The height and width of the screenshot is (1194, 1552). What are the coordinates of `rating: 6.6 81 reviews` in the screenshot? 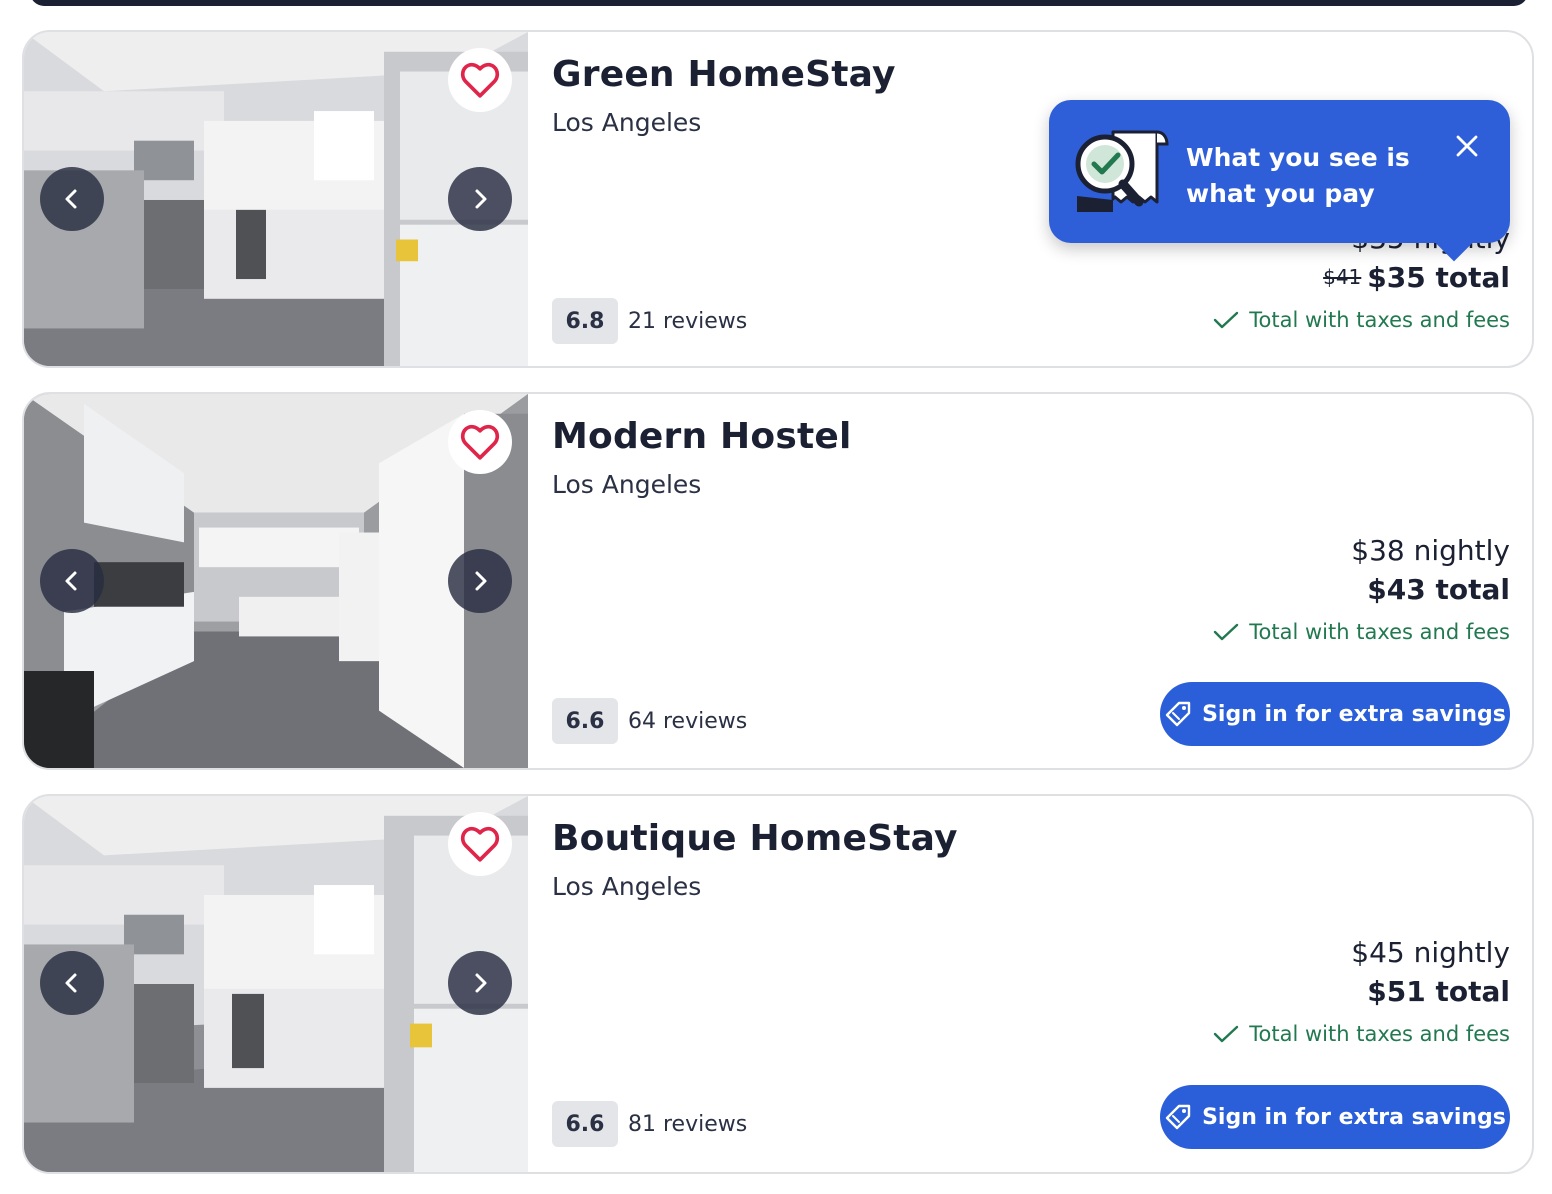 It's located at (649, 1124).